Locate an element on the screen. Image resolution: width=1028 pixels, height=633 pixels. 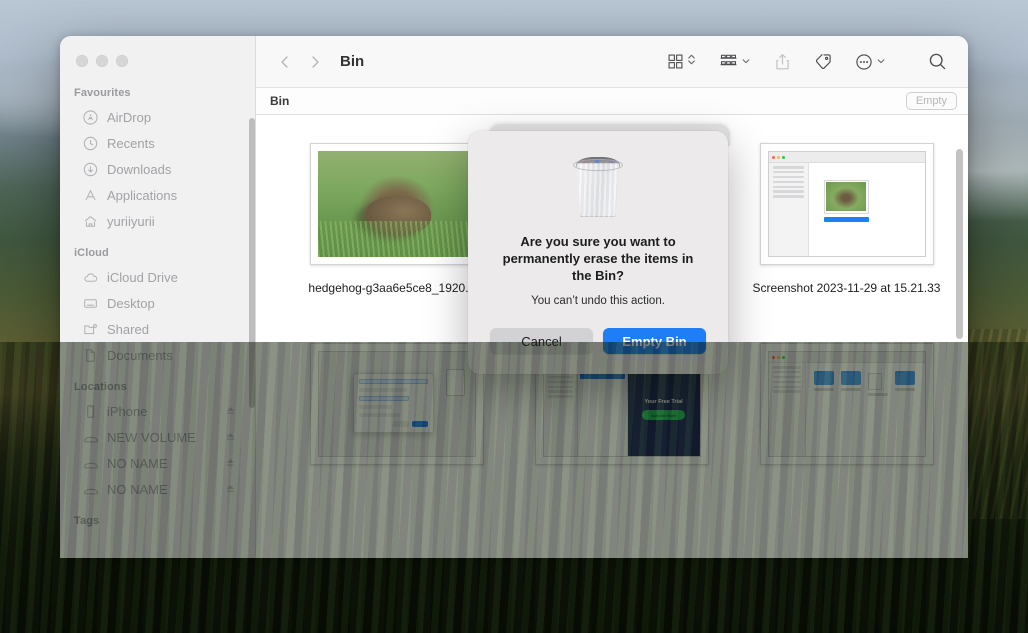
sidebar-item-desktop: Desktop is located at coordinates (157, 303).